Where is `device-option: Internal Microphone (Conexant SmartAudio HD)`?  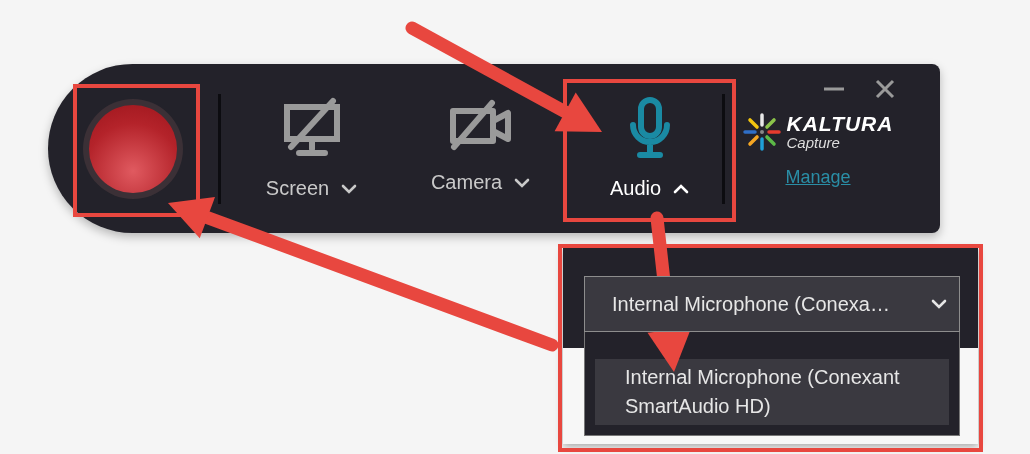
device-option: Internal Microphone (Conexant SmartAudio HD) is located at coordinates (772, 392).